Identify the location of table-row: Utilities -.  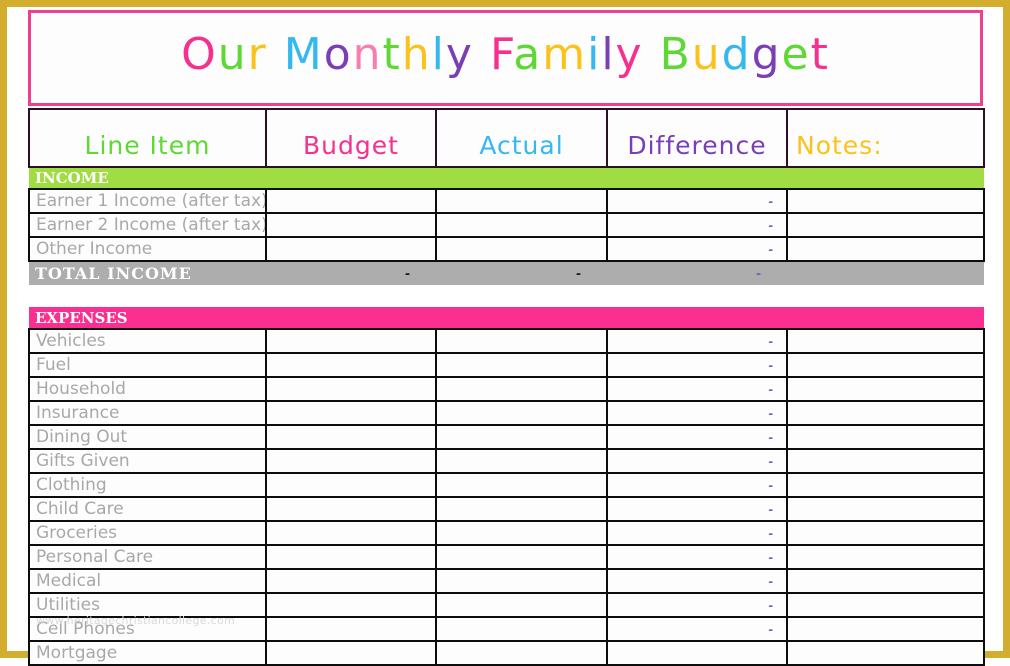
(506, 605).